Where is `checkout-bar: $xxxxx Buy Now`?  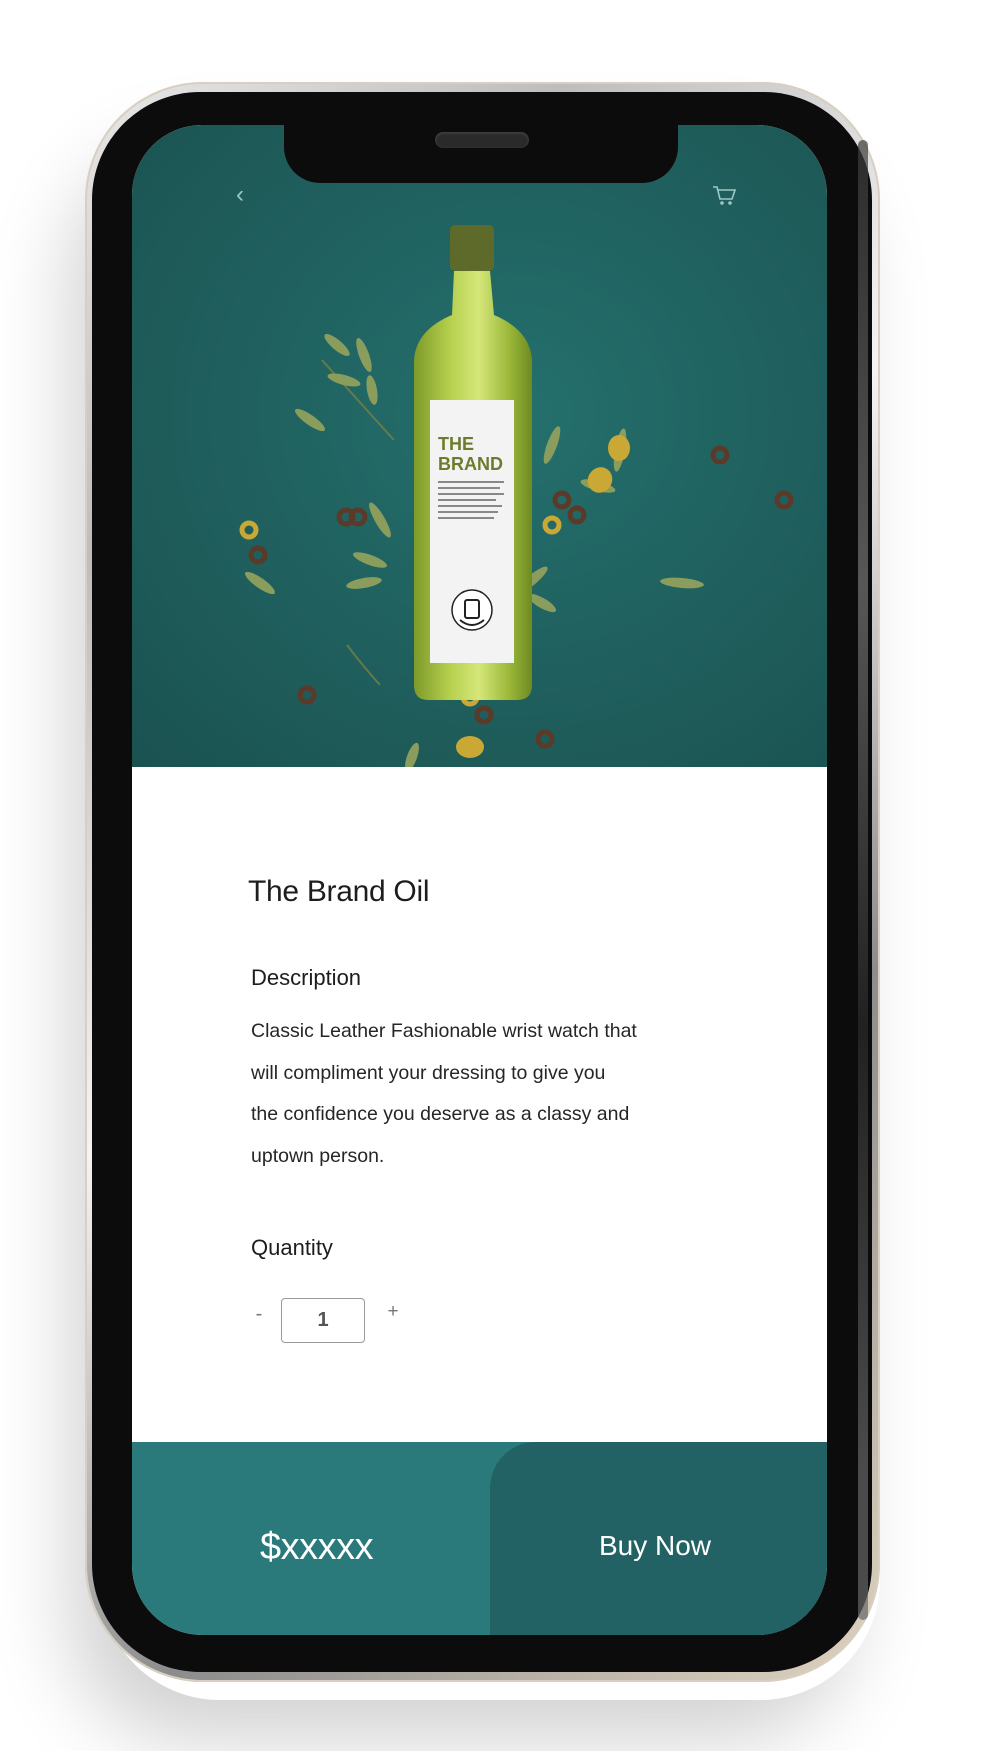 checkout-bar: $xxxxx Buy Now is located at coordinates (479, 1538).